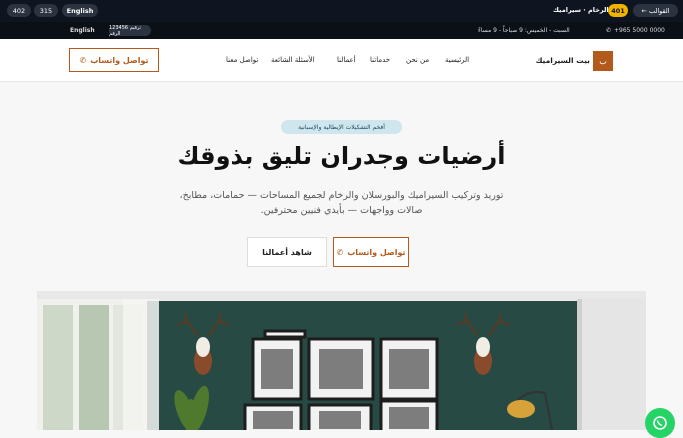  What do you see at coordinates (119, 60) in the screenshot?
I see `nav-whatsapp-label: تواصل واتساب` at bounding box center [119, 60].